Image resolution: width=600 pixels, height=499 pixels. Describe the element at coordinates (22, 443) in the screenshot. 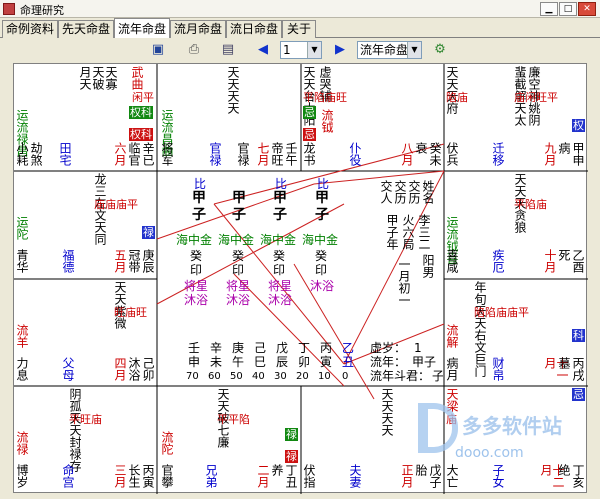

I see `side-label: 流禄` at that location.